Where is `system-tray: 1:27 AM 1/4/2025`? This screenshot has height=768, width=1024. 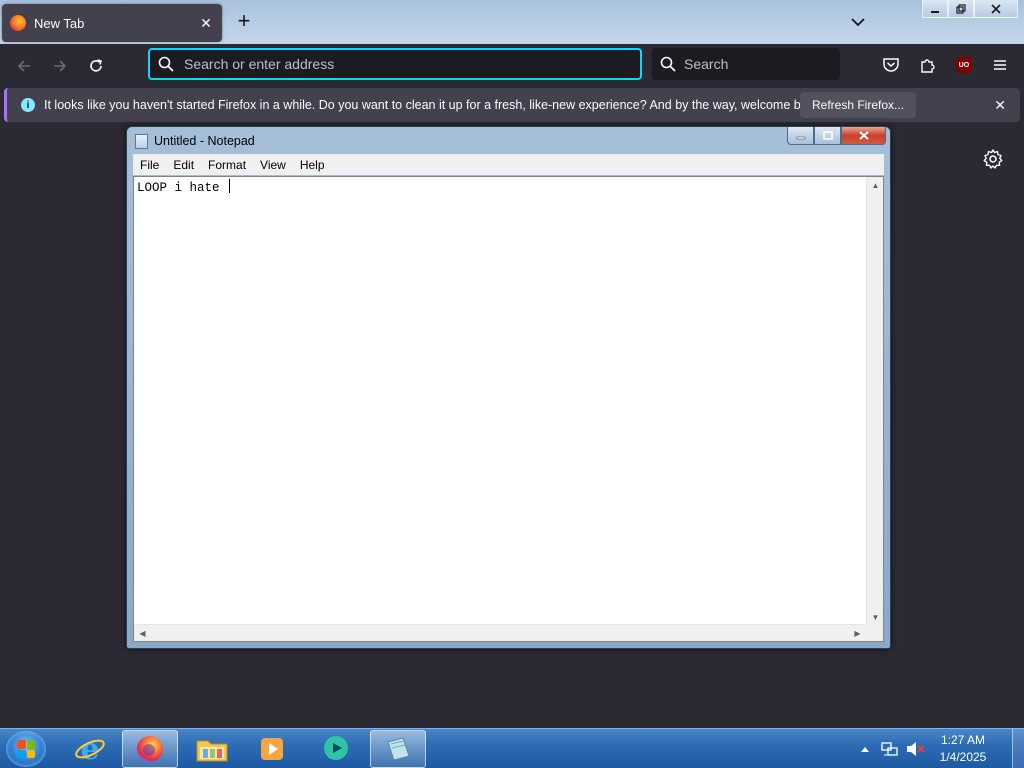
system-tray: 1:27 AM 1/4/2025 is located at coordinates (941, 748).